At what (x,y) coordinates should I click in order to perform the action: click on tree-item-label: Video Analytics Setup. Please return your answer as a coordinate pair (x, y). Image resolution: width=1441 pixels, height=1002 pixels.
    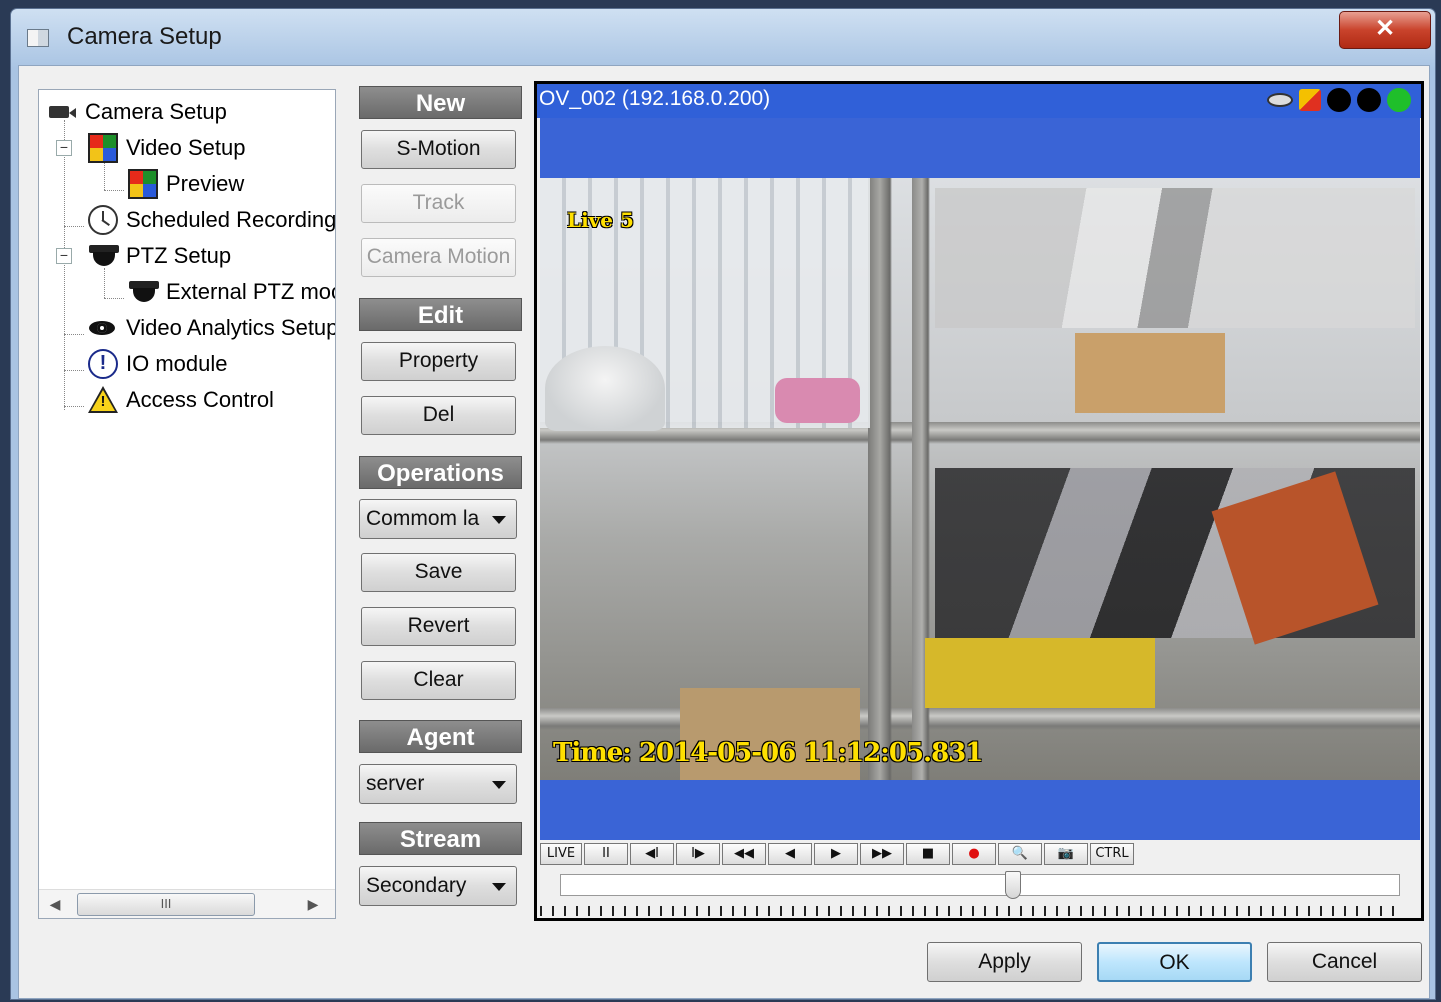
    Looking at the image, I should click on (231, 327).